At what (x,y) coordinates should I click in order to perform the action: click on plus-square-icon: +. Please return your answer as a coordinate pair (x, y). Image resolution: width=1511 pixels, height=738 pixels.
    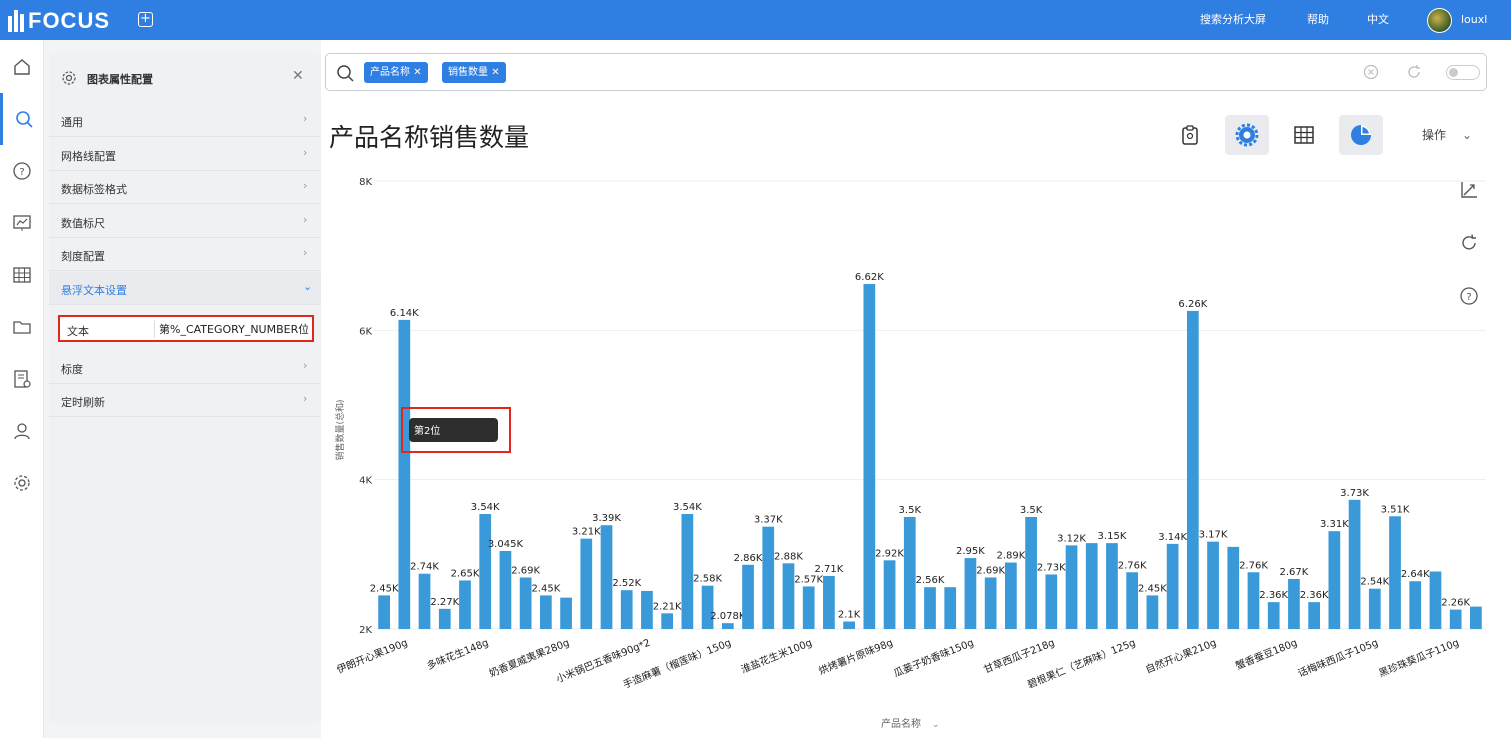
    Looking at the image, I should click on (145, 19).